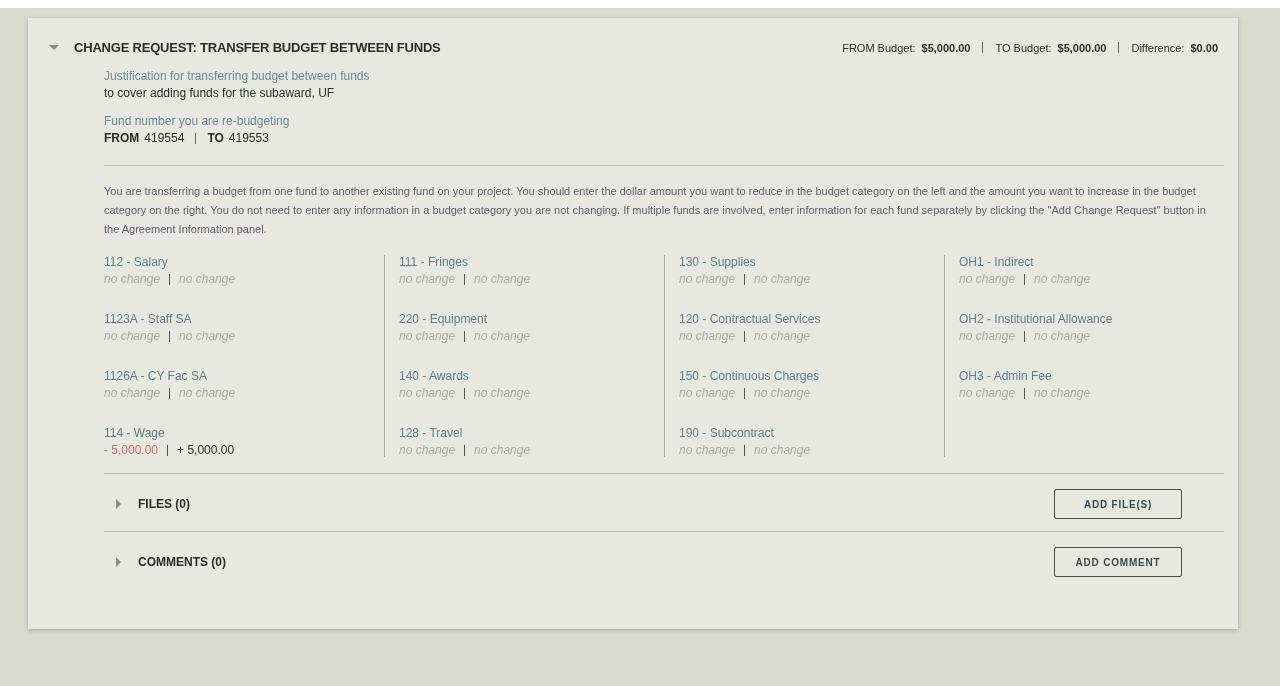 The width and height of the screenshot is (1280, 686). Describe the element at coordinates (122, 138) in the screenshot. I see `fund-label: FROM` at that location.